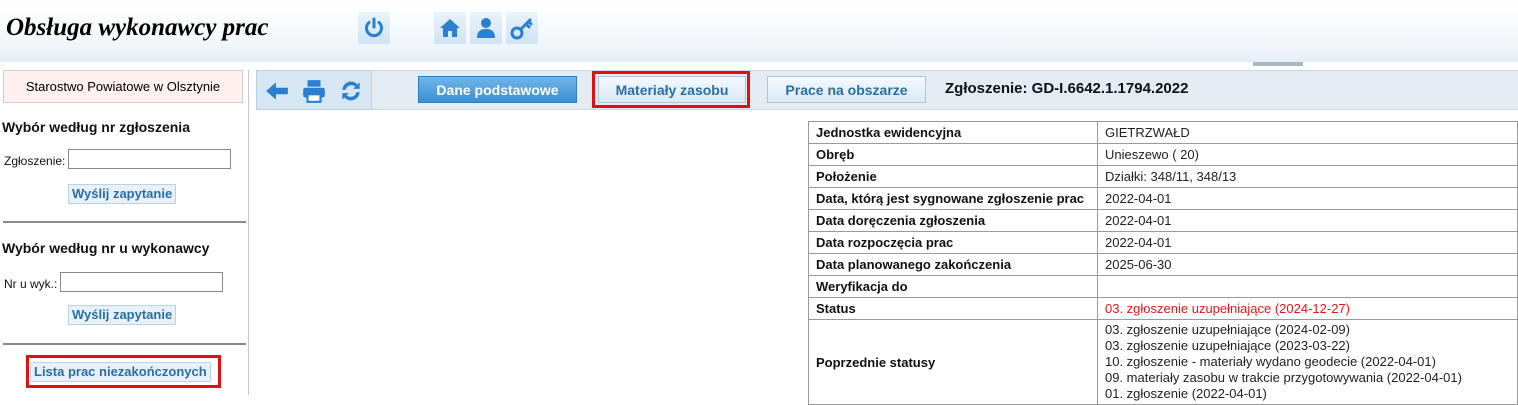  What do you see at coordinates (122, 194) in the screenshot?
I see `send-query-button-1: Wyślij zapytanie` at bounding box center [122, 194].